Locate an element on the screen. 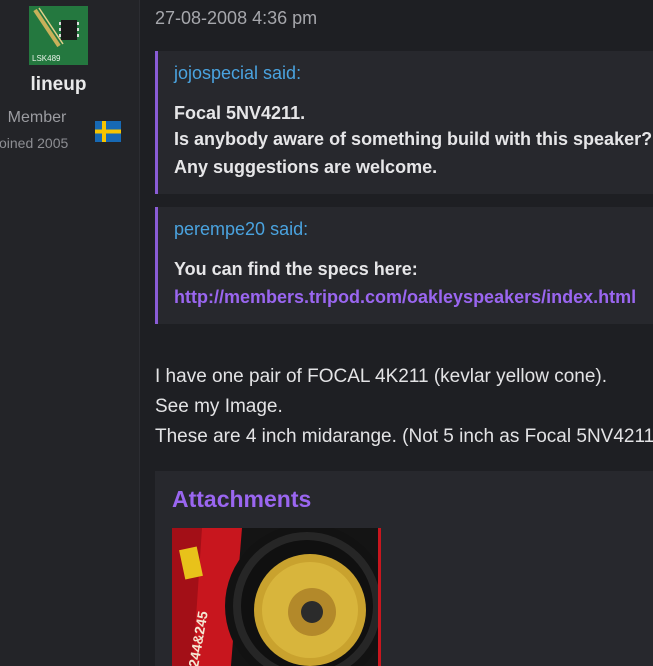 The width and height of the screenshot is (653, 666). svg-text: LSK489 is located at coordinates (46, 58).